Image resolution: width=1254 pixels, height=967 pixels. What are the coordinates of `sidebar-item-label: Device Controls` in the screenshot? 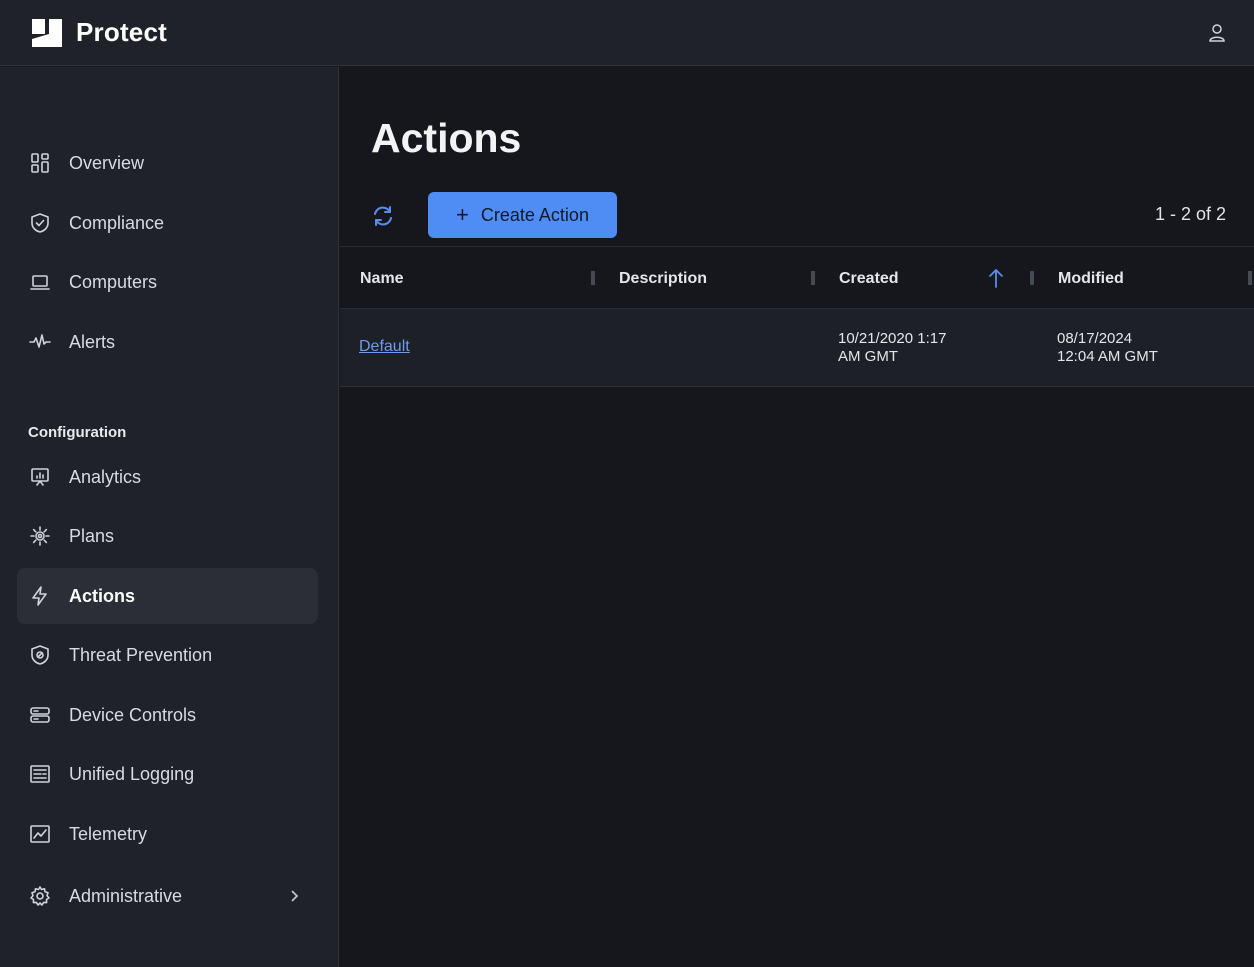 It's located at (133, 714).